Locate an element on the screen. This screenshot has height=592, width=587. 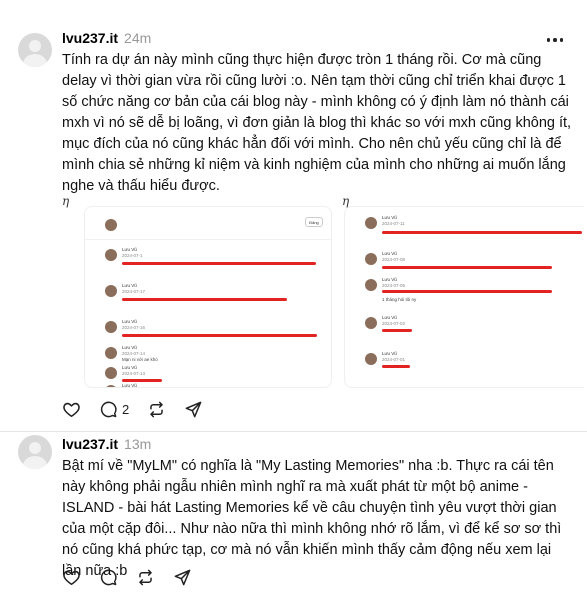
post-header: lvu237.it 24m is located at coordinates (106, 38).